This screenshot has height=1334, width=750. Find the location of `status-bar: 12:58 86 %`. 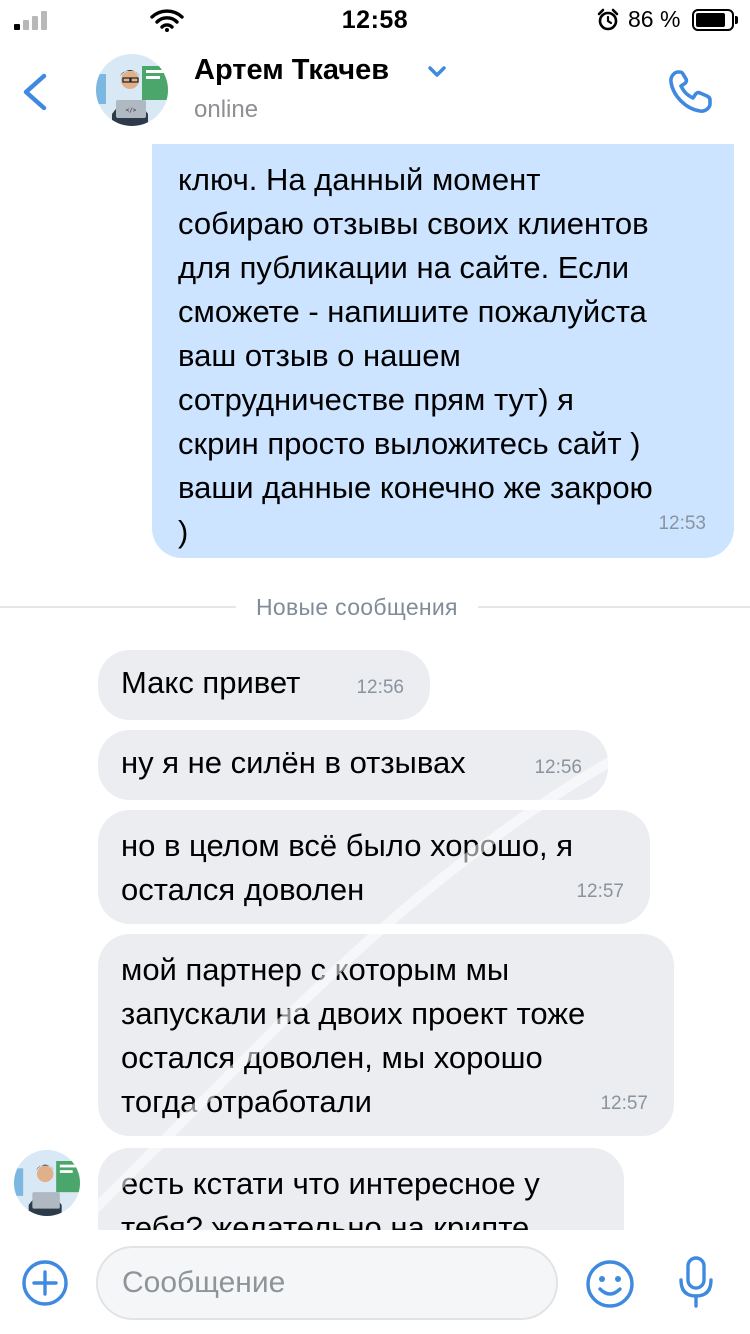

status-bar: 12:58 86 % is located at coordinates (375, 20).